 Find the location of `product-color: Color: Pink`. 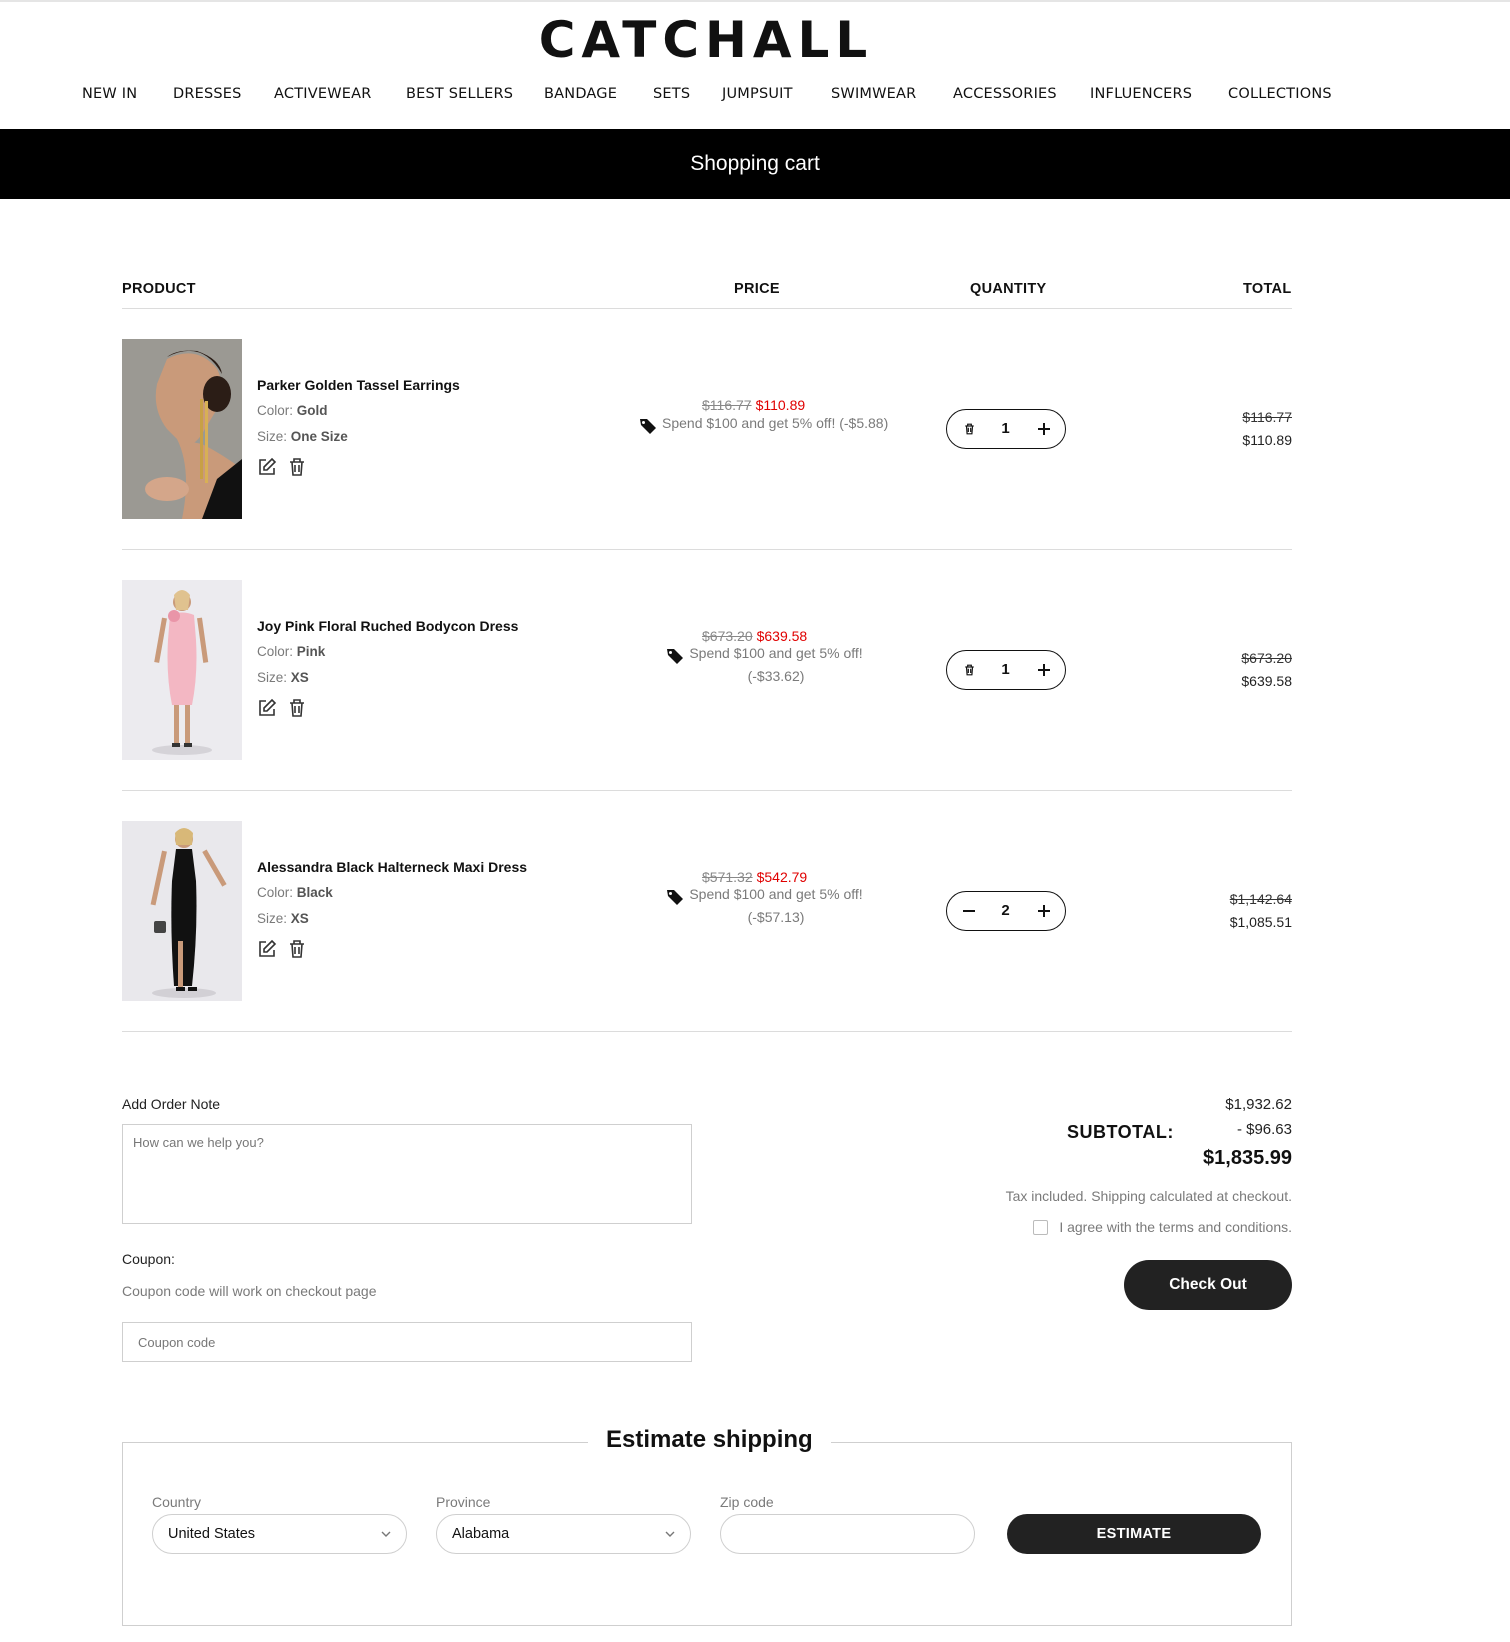

product-color: Color: Pink is located at coordinates (291, 651).